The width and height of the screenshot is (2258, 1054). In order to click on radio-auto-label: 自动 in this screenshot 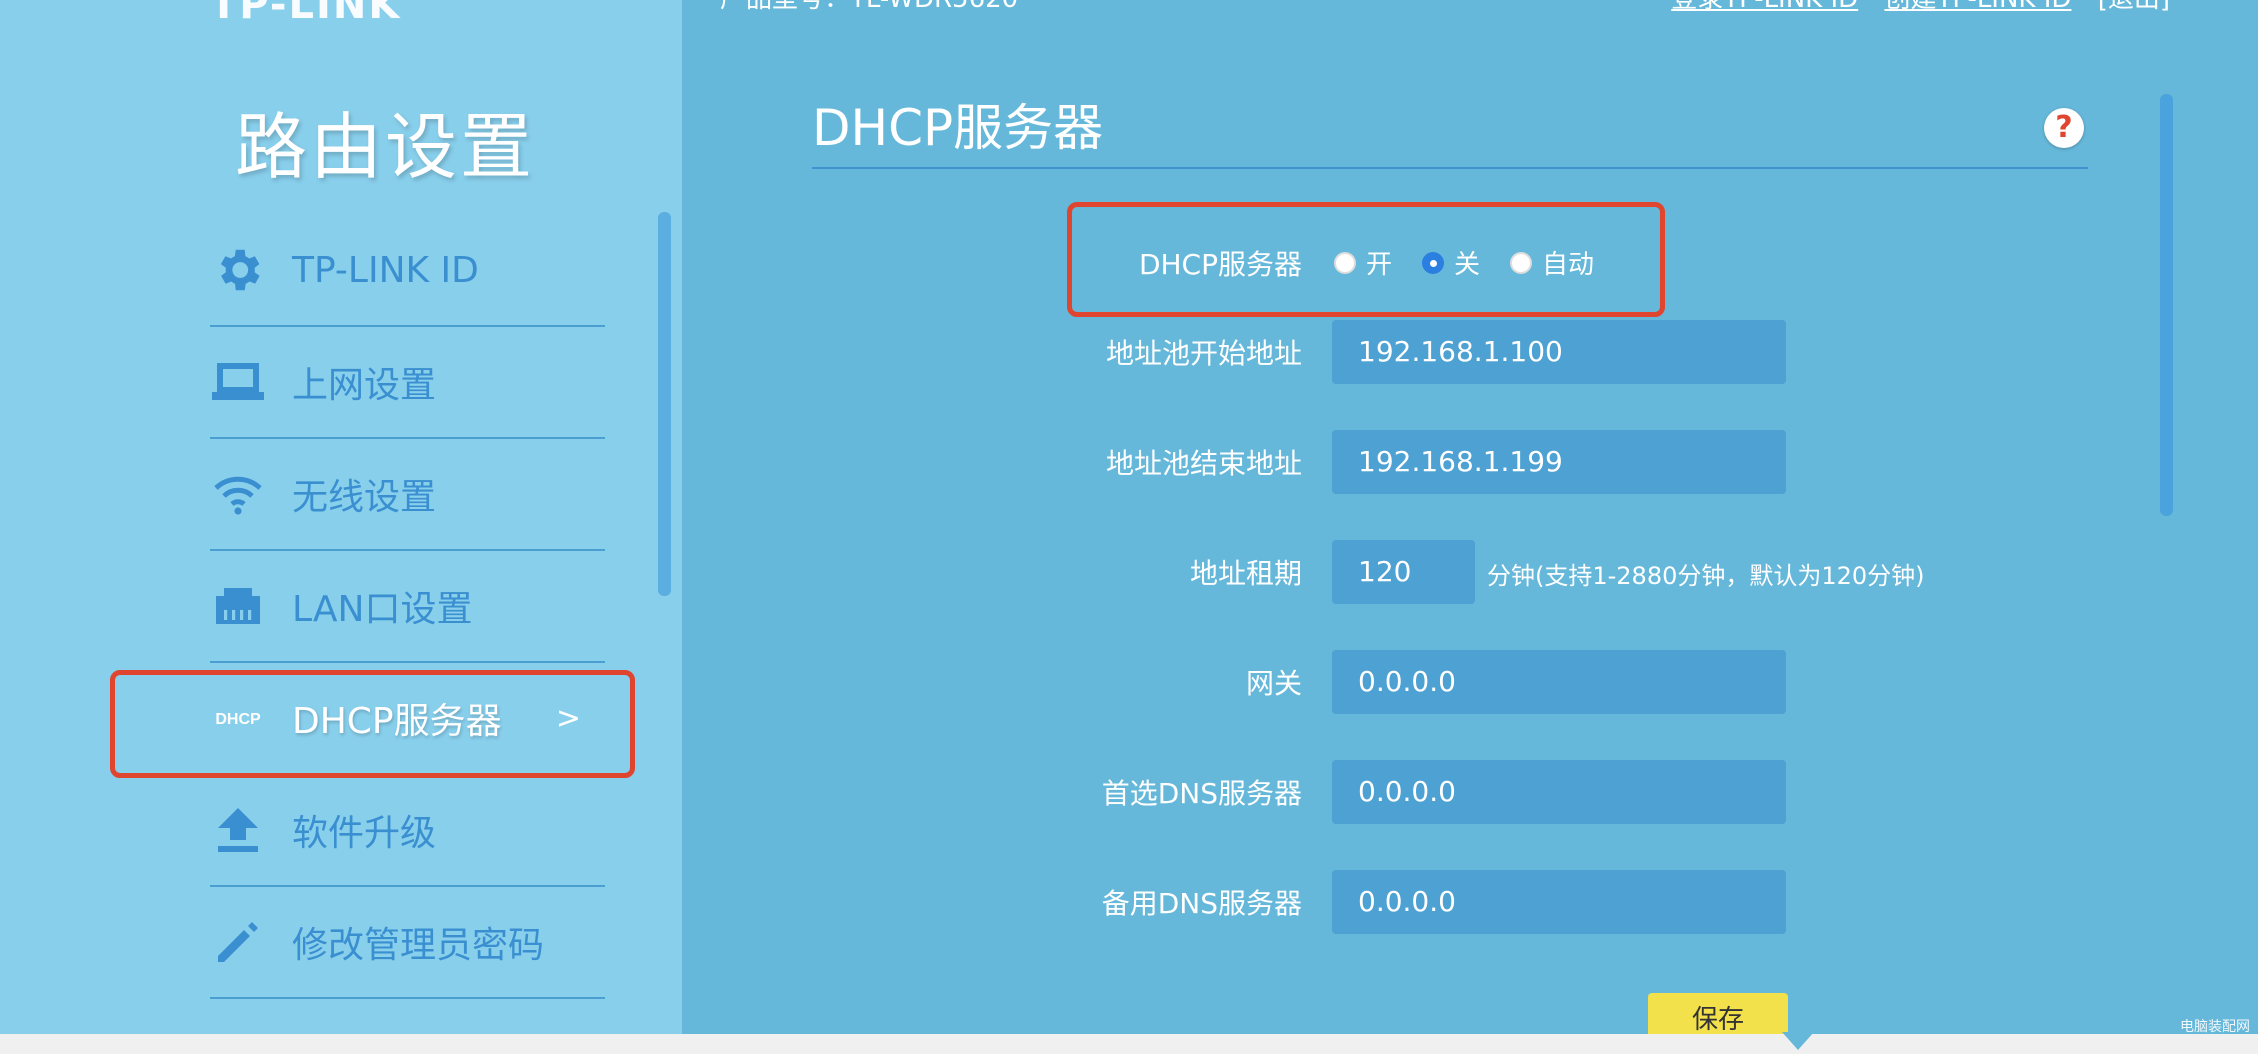, I will do `click(1568, 265)`.